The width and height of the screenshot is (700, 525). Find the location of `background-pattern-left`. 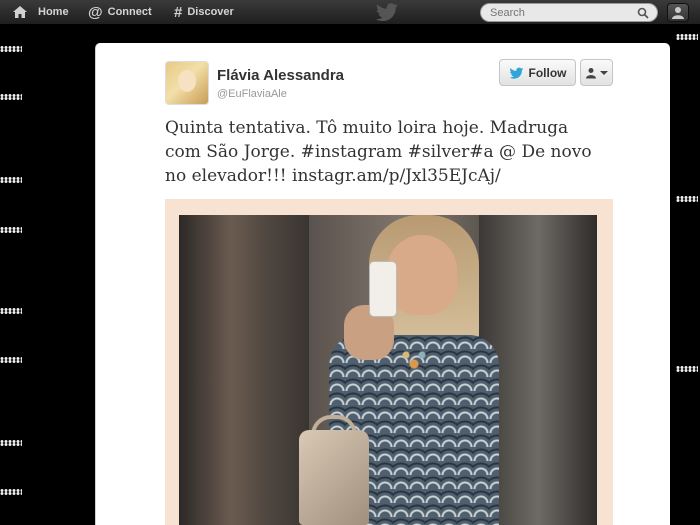

background-pattern-left is located at coordinates (47, 275).